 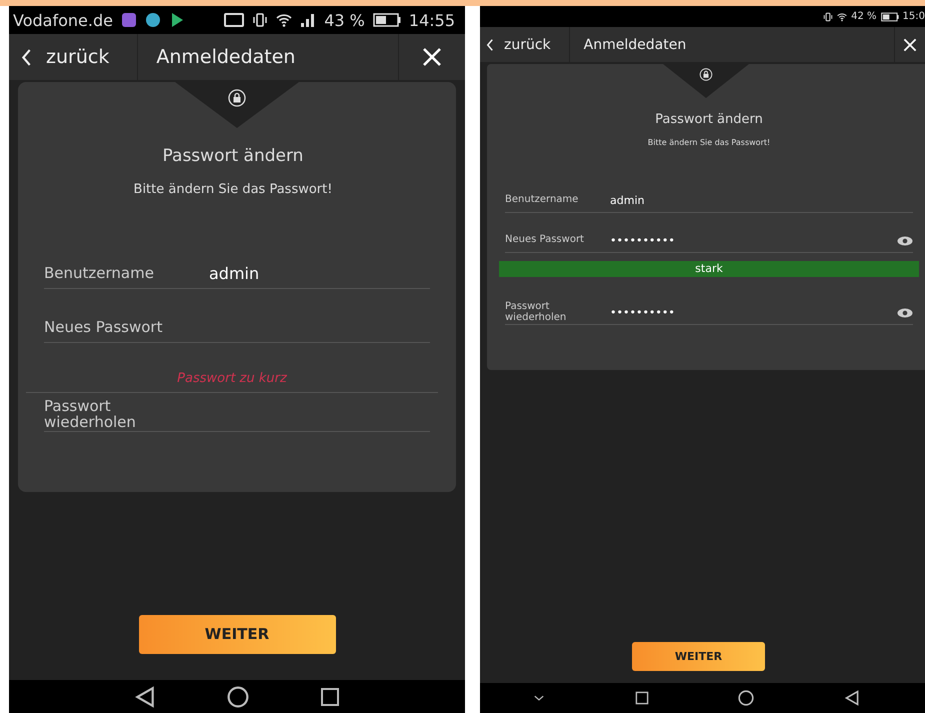 I want to click on carrier-name: Vodafone.de, so click(x=63, y=20).